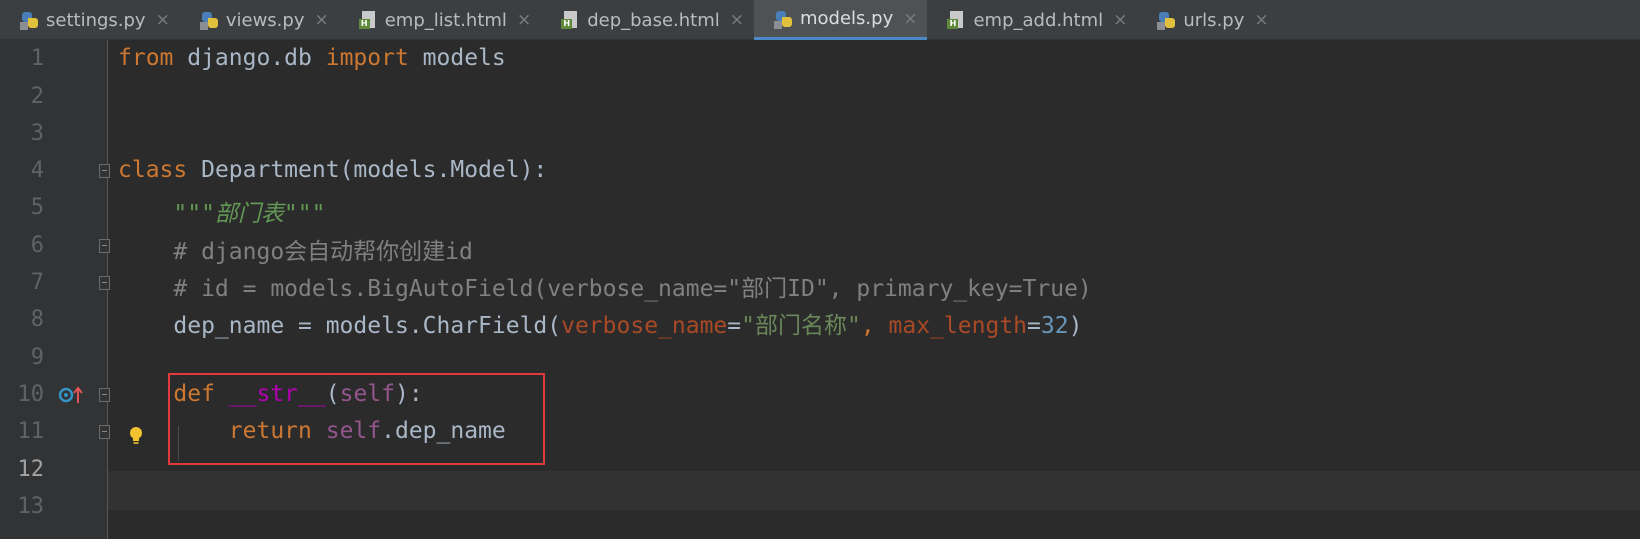 The width and height of the screenshot is (1640, 539). I want to click on line-number: 3, so click(37, 133).